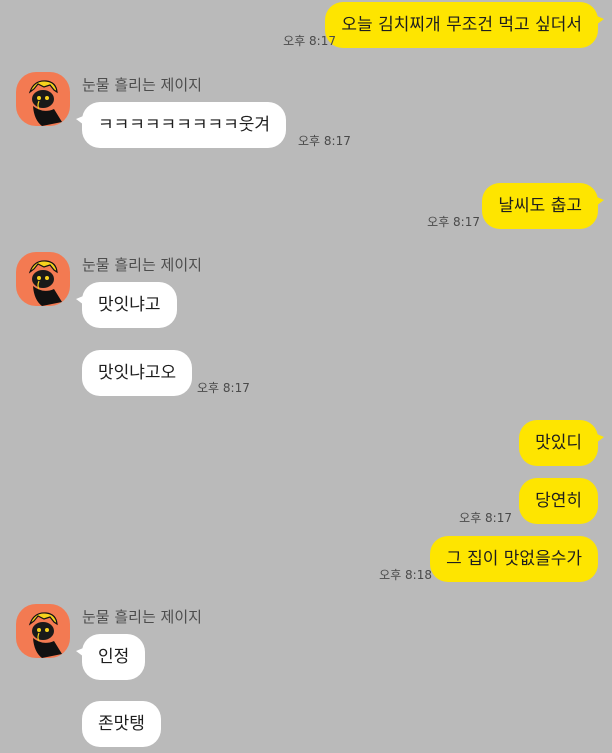  I want to click on message-bubble-mine: 그 집이 맛없을수가, so click(514, 559).